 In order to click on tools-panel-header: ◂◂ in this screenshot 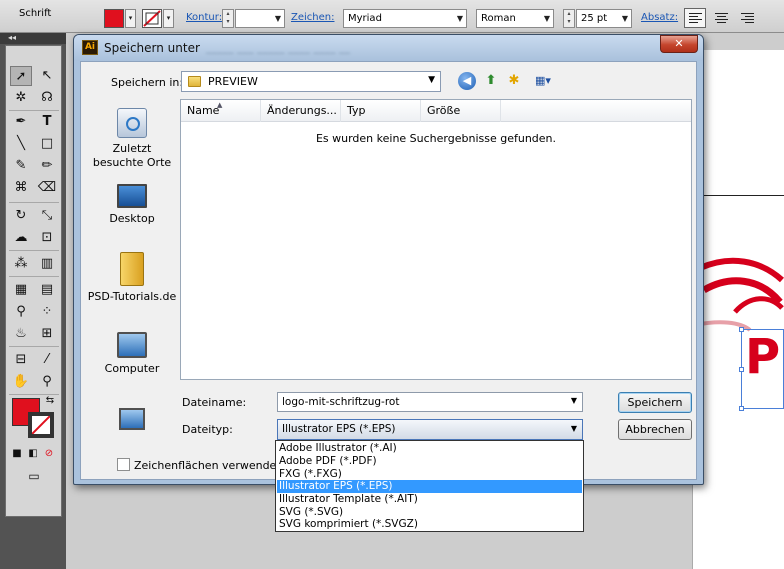, I will do `click(33, 38)`.